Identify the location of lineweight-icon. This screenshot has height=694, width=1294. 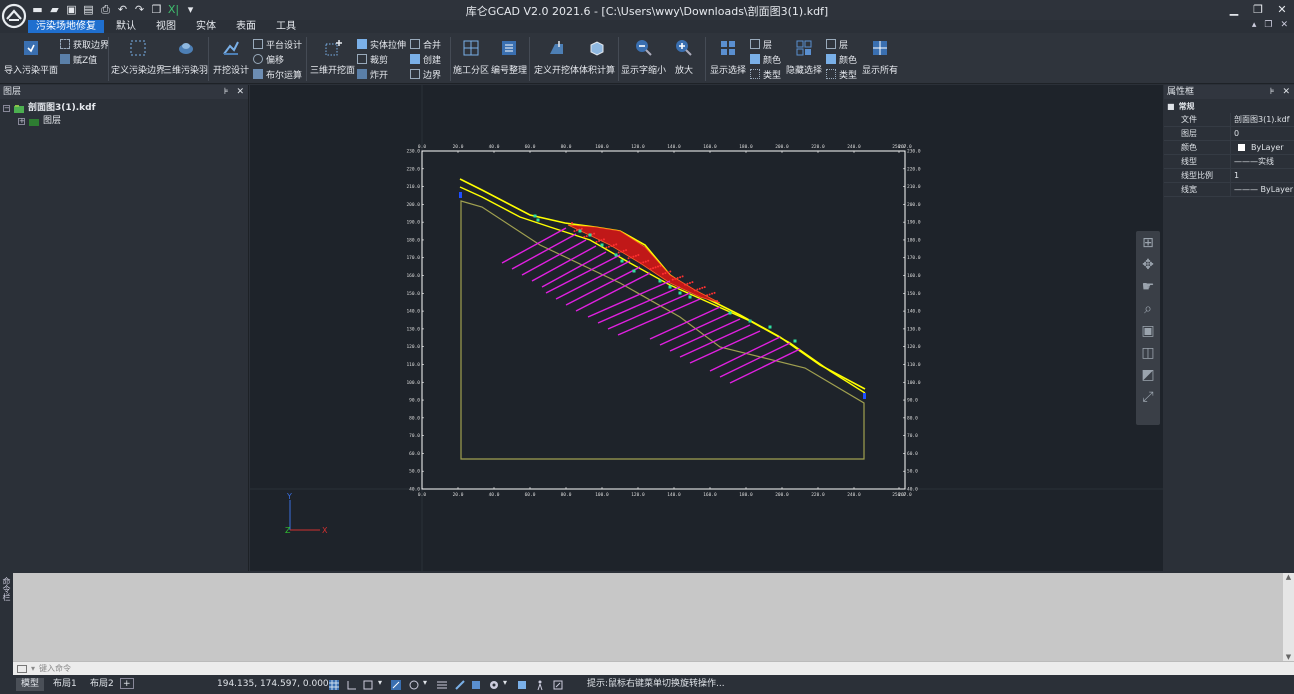
(442, 685).